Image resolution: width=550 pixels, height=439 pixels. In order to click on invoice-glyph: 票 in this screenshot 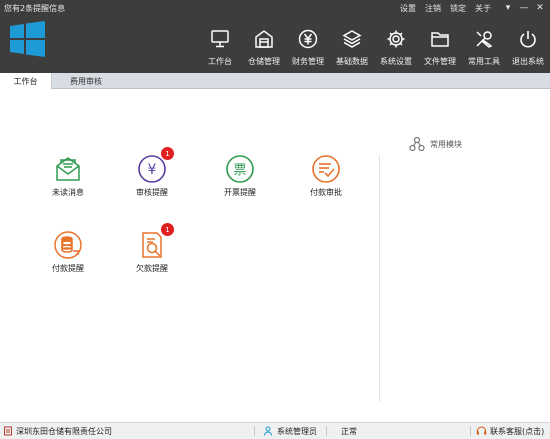, I will do `click(239, 170)`.